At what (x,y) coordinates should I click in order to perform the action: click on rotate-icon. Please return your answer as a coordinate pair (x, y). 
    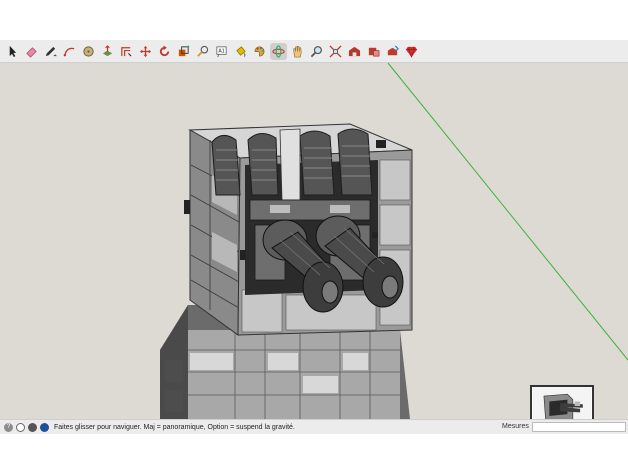
    Looking at the image, I should click on (164, 50).